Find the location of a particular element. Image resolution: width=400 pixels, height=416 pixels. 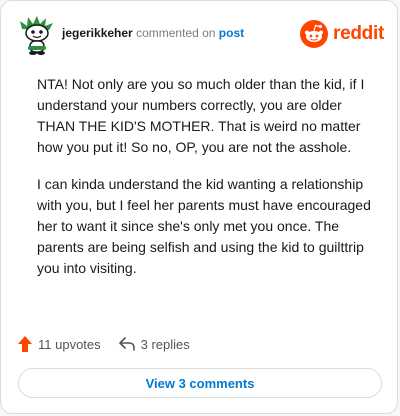

username-link: jegerikkeher is located at coordinates (97, 33).